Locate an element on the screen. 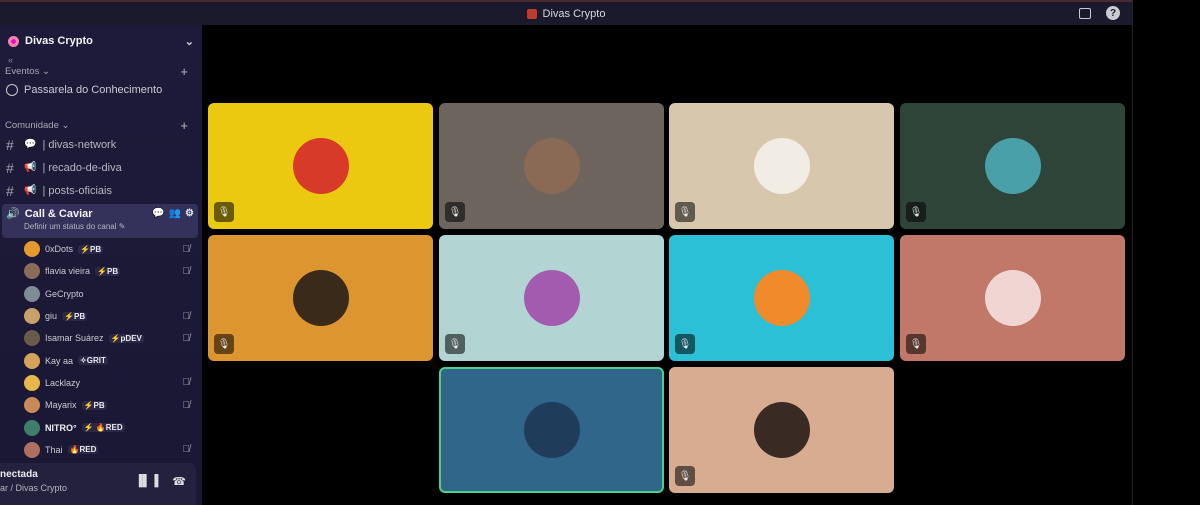 The image size is (1200, 505). server-icon is located at coordinates (531, 13).